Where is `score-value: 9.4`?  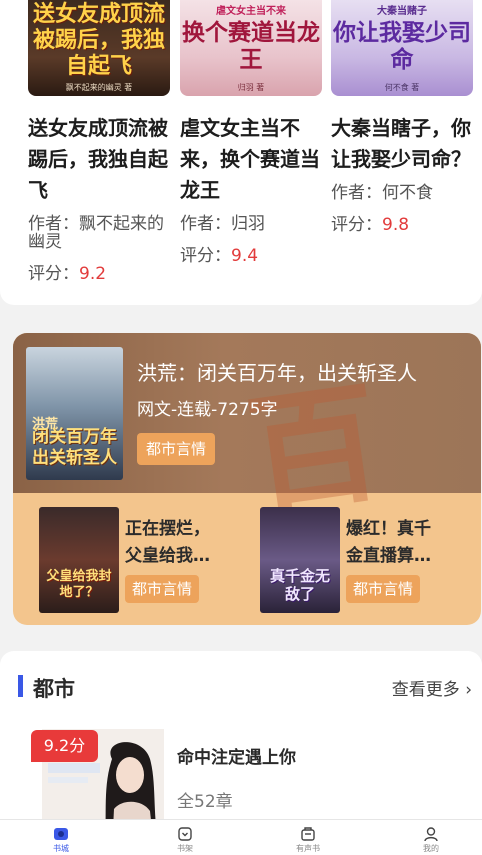
score-value: 9.4 is located at coordinates (245, 256).